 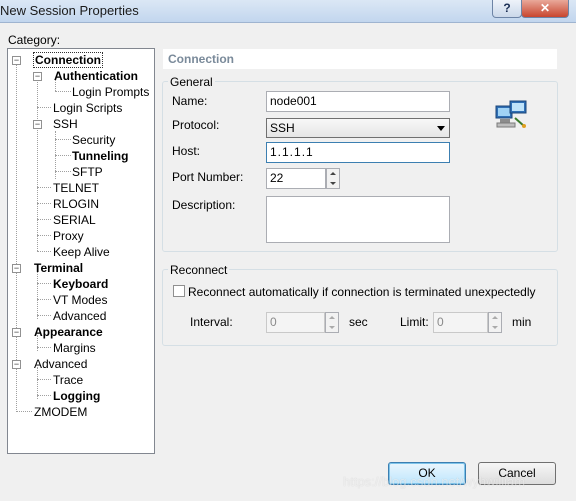 I want to click on port-number-label: Port Number:, so click(x=208, y=177).